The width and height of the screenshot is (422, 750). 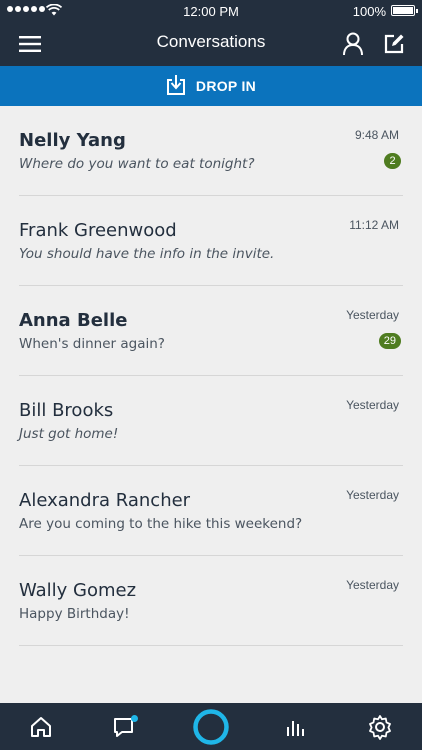 What do you see at coordinates (72, 140) in the screenshot?
I see `contact-name: Nelly Yang` at bounding box center [72, 140].